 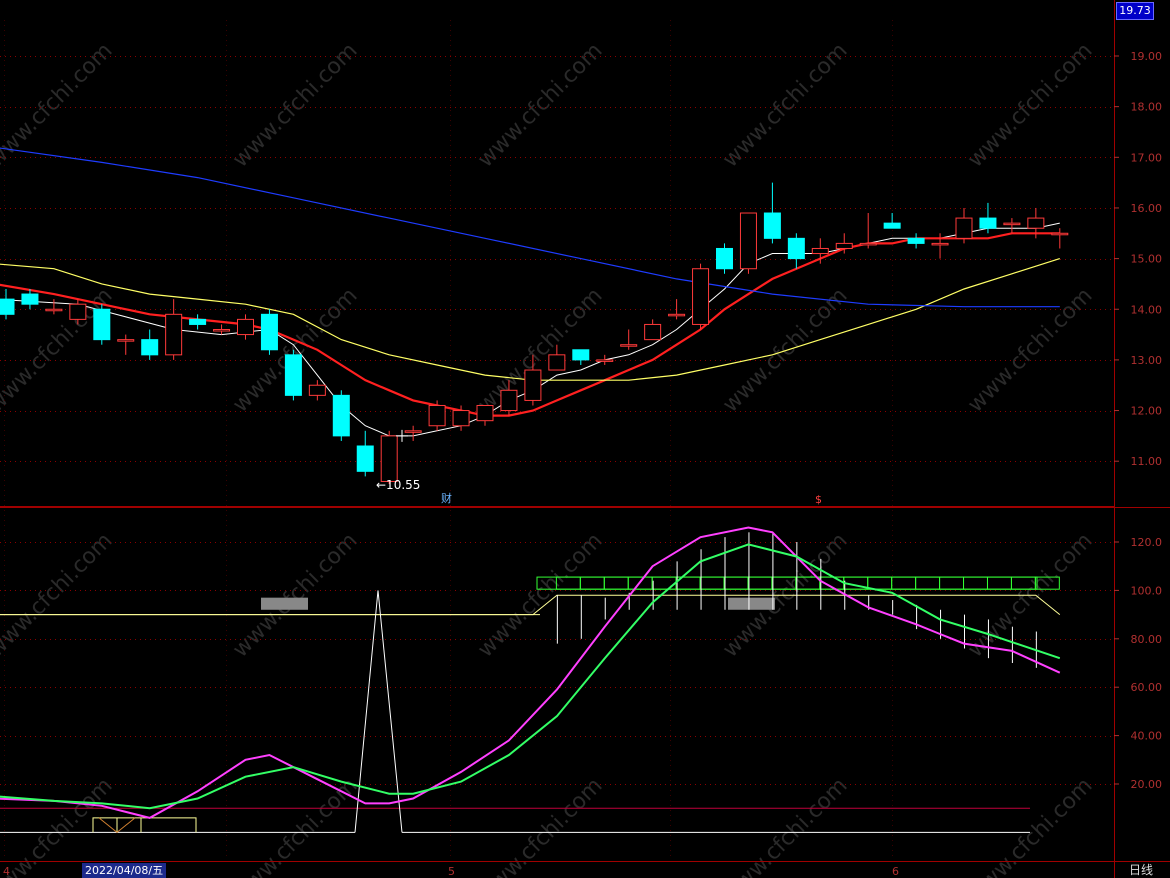 I want to click on price-tick-label: 19.00, so click(x=1147, y=56).